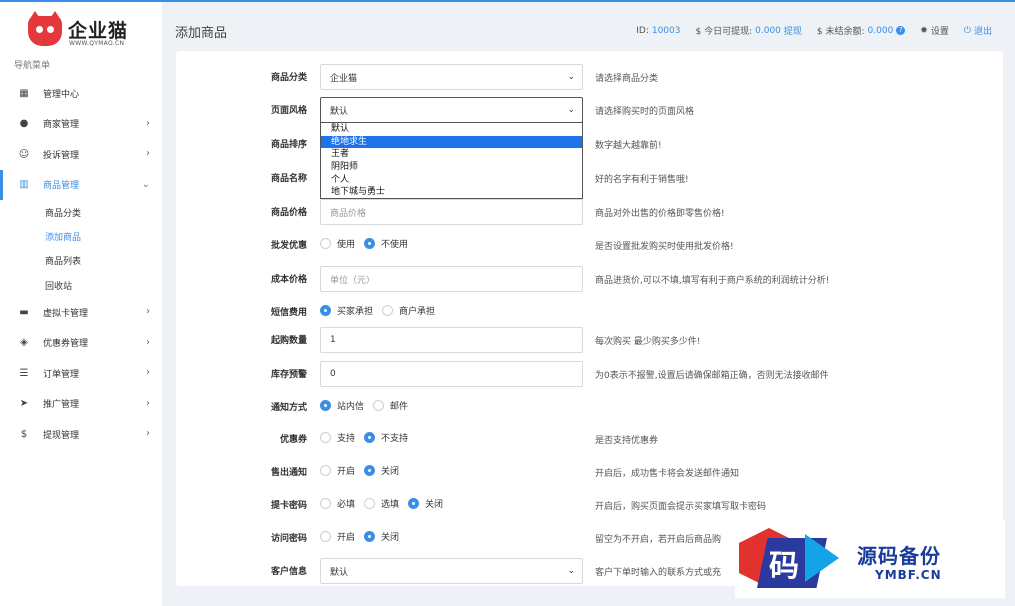  What do you see at coordinates (571, 571) in the screenshot?
I see `chevron-down-icon: ⌄` at bounding box center [571, 571].